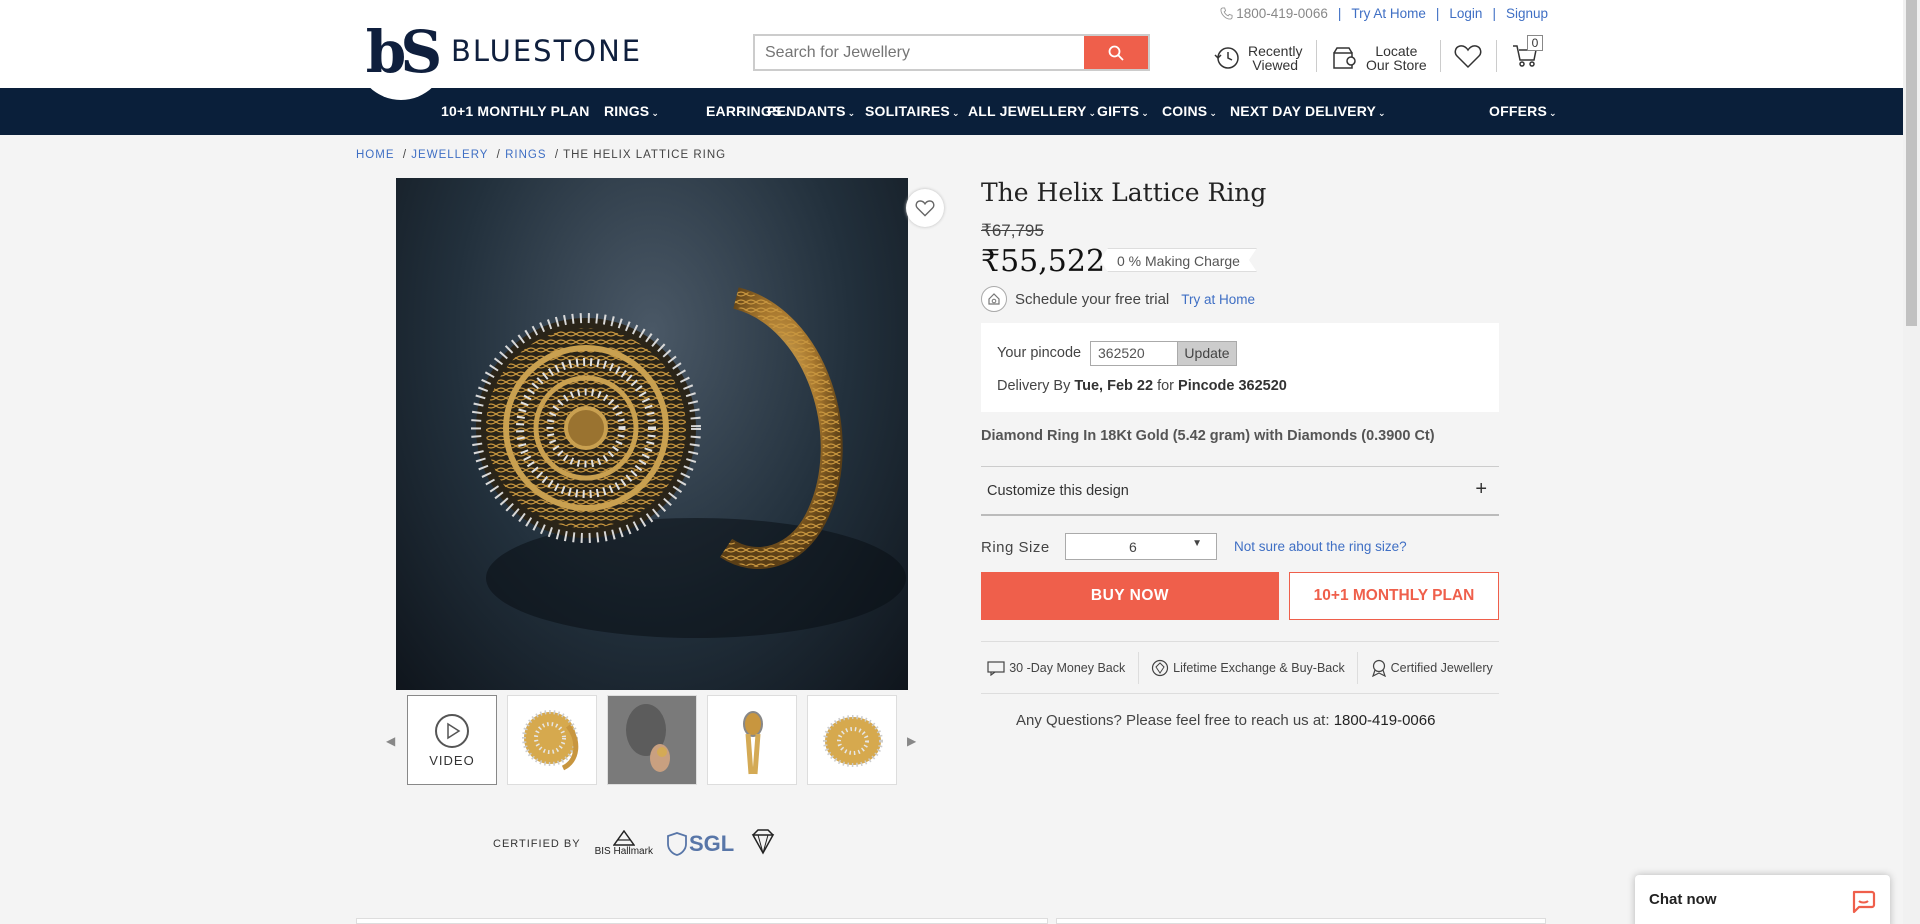  What do you see at coordinates (1207, 353) in the screenshot?
I see `pincode-update-button: Update` at bounding box center [1207, 353].